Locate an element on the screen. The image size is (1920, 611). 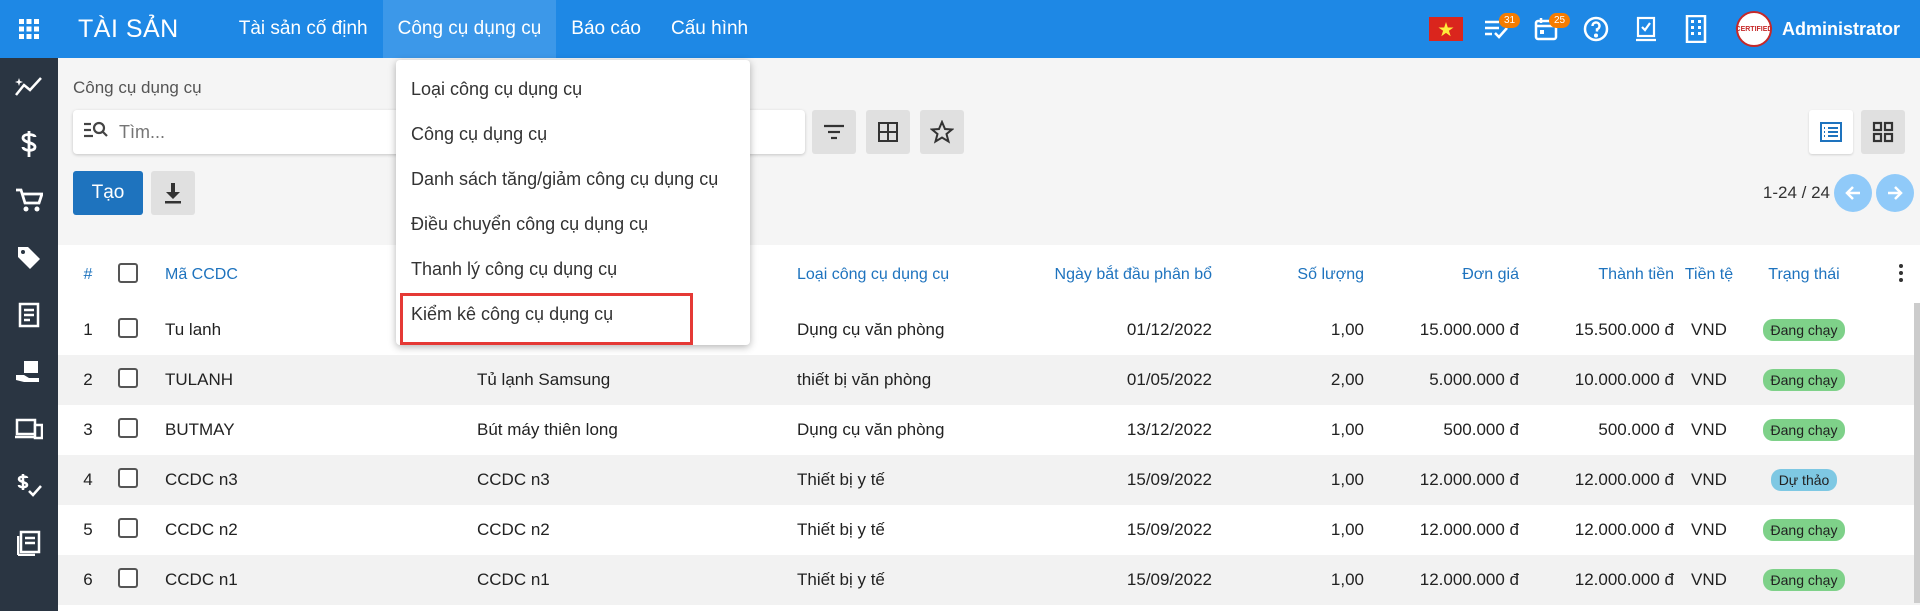
cell-start-date: 01/12/2022 is located at coordinates (1169, 329).